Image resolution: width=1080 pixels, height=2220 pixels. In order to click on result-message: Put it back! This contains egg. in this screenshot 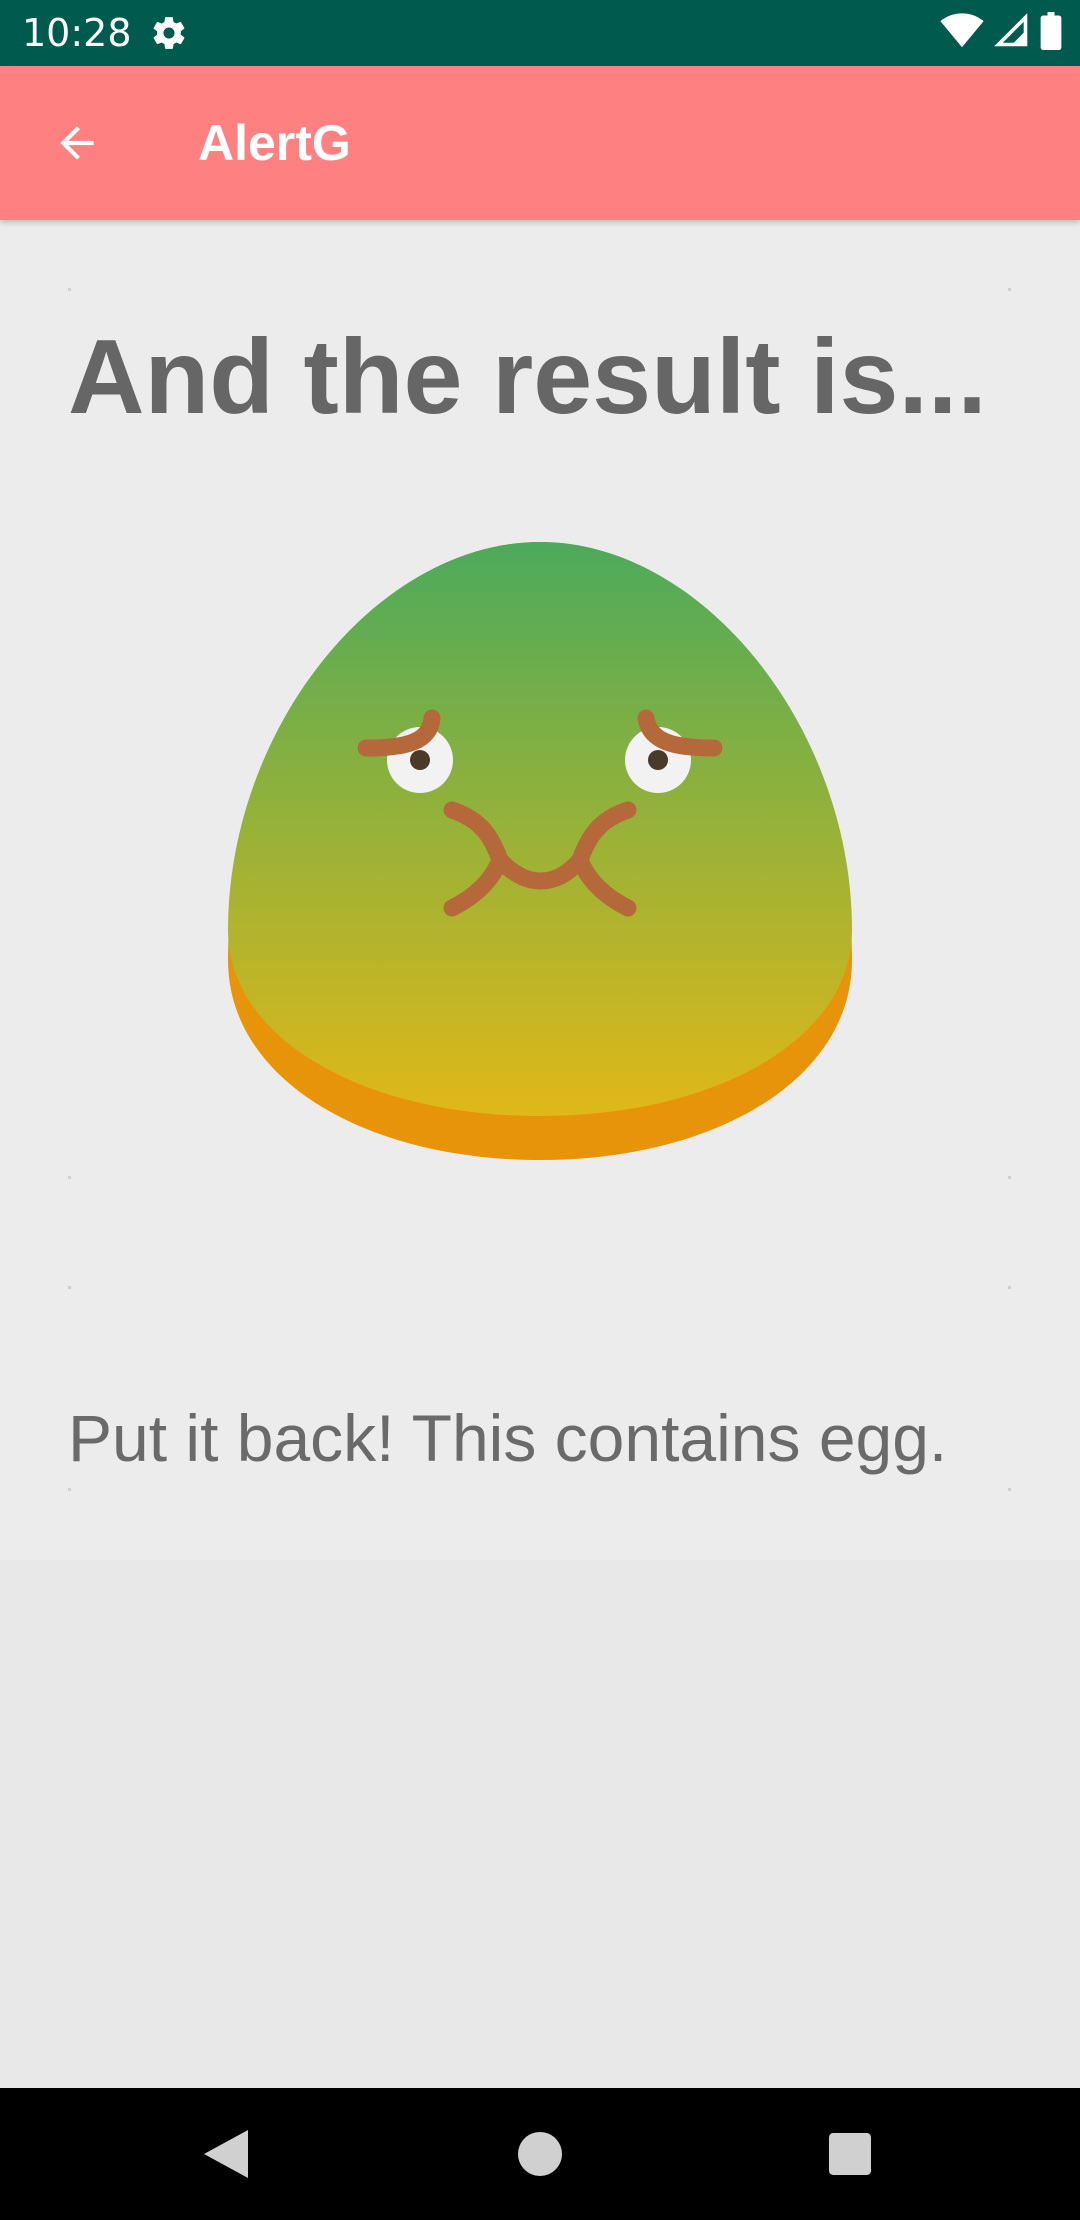, I will do `click(508, 1438)`.